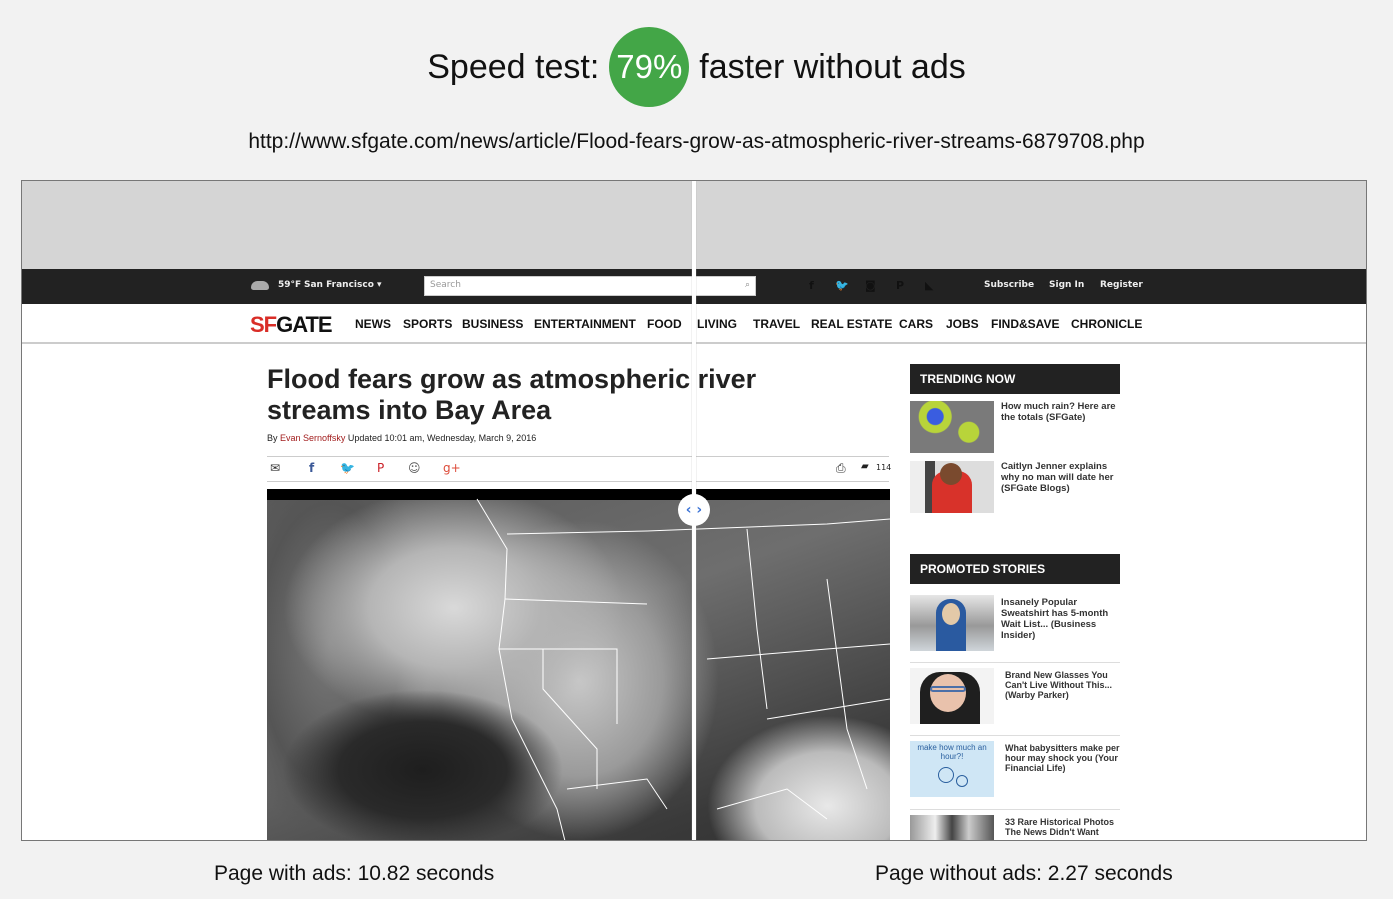 The height and width of the screenshot is (899, 1393). I want to click on nav-chronicle: CHRONICLE, so click(1106, 324).